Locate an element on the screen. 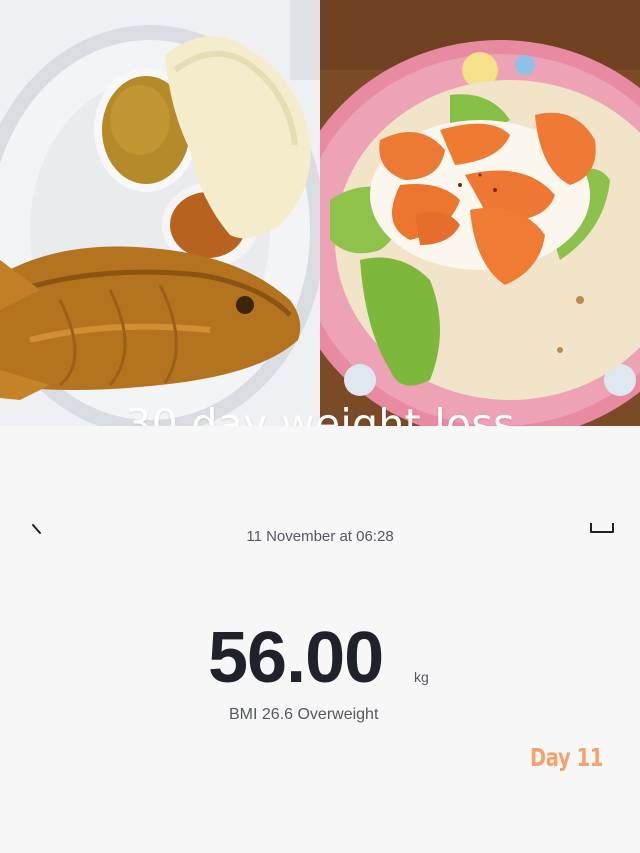 This screenshot has width=640, height=853. record-timestamp: 11 November at 06:28 is located at coordinates (320, 536).